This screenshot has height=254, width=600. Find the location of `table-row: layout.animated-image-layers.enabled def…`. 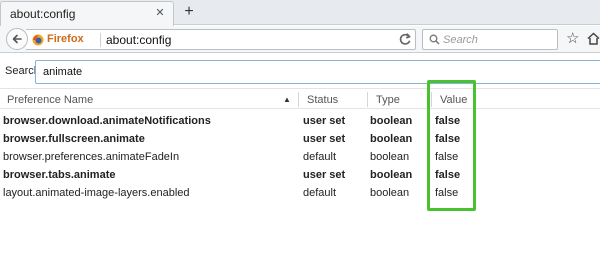

table-row: layout.animated-image-layers.enabled def… is located at coordinates (300, 193).